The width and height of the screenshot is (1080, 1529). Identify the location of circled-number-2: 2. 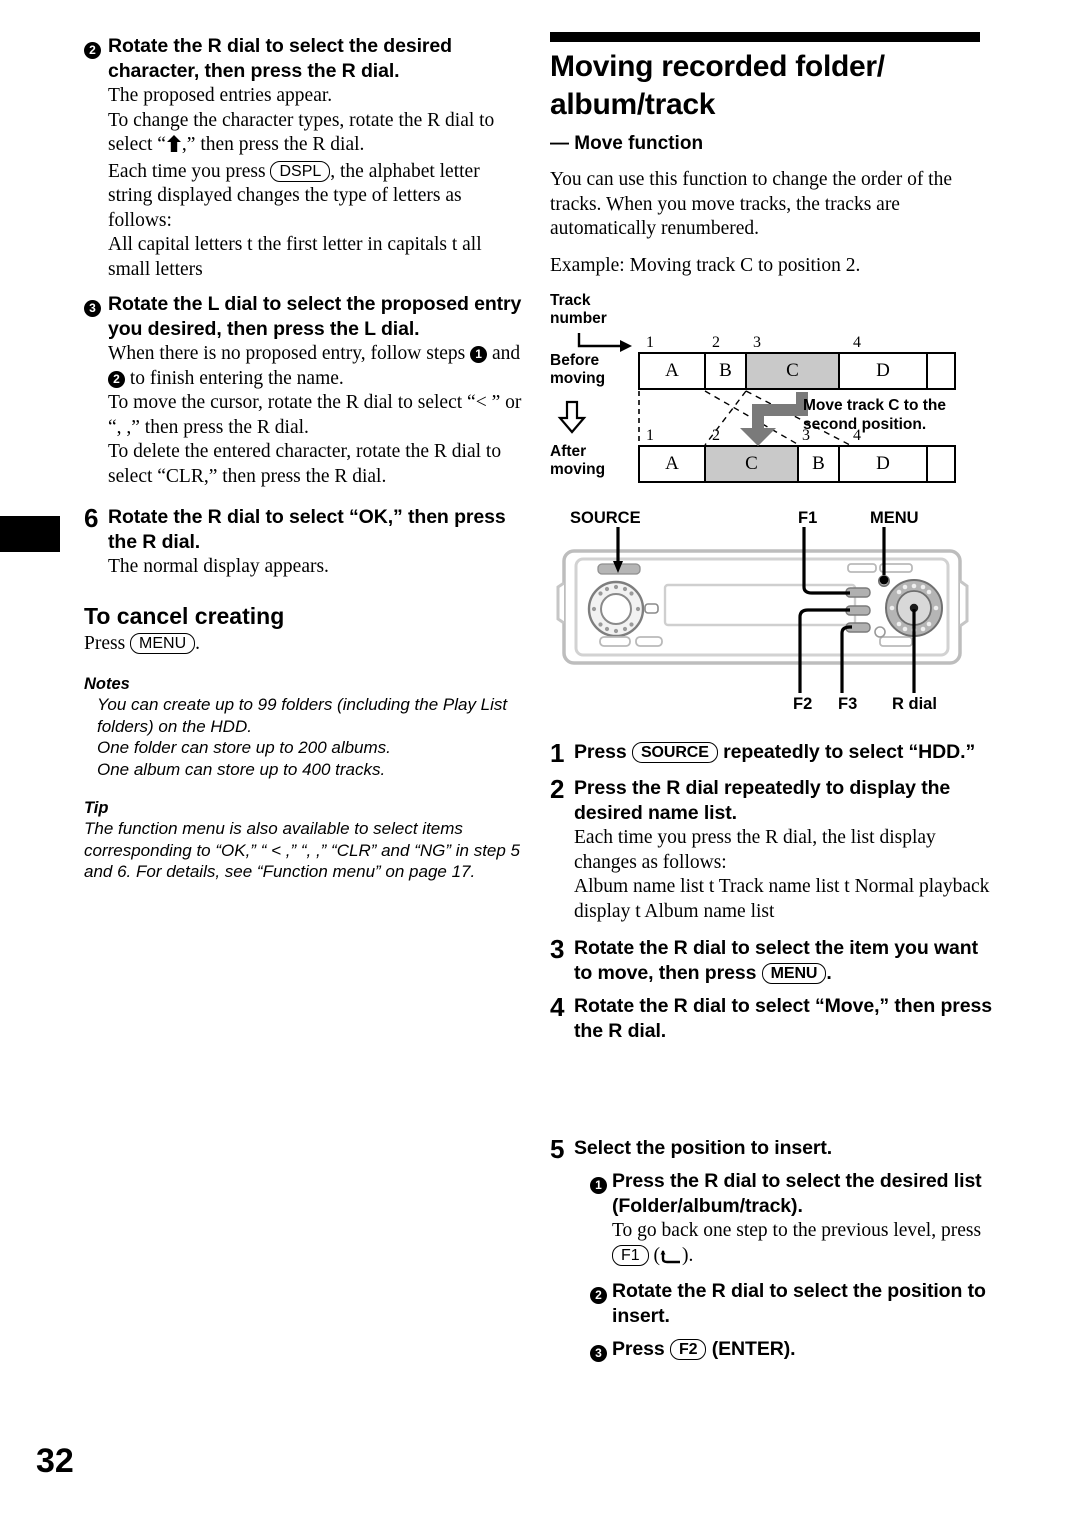
(116, 379).